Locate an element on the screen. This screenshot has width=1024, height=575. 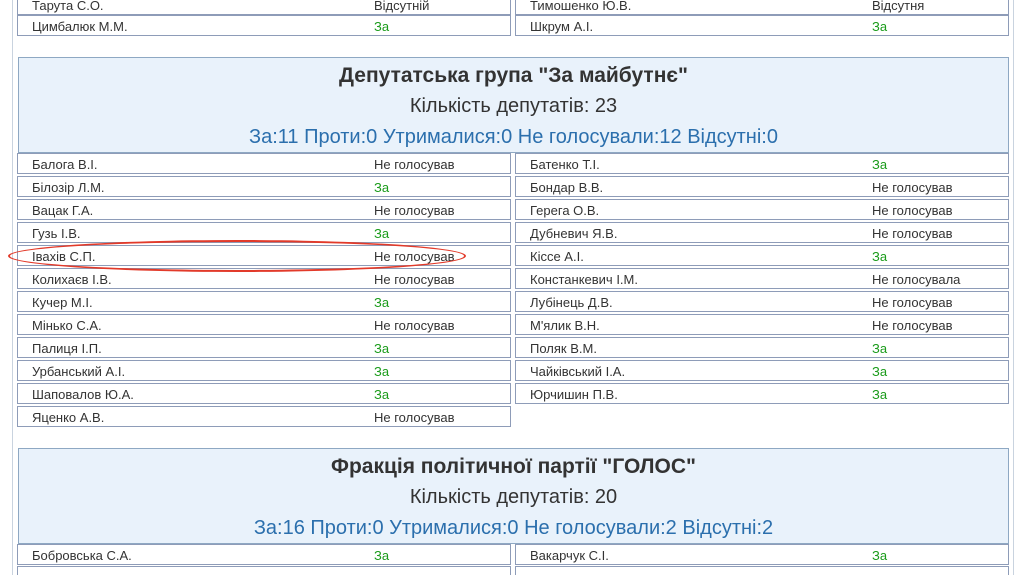
table-row: Палиця І.П. За is located at coordinates (264, 347).